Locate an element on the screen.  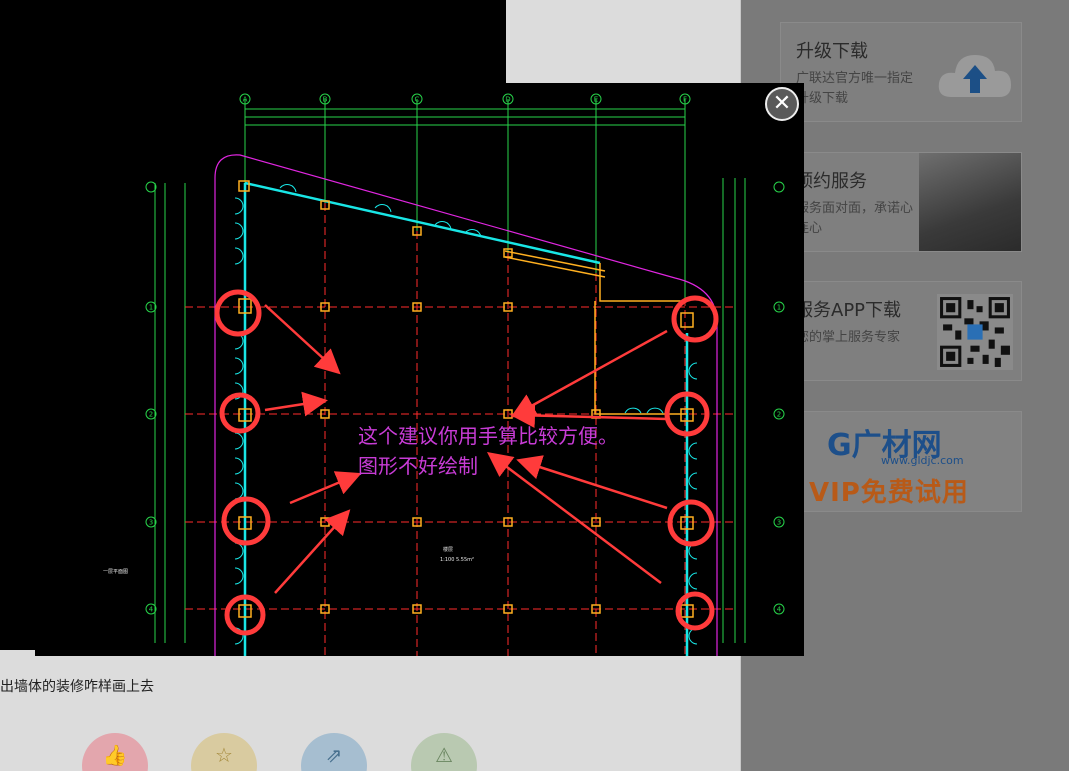
axis-label-top: B is located at coordinates (325, 100).